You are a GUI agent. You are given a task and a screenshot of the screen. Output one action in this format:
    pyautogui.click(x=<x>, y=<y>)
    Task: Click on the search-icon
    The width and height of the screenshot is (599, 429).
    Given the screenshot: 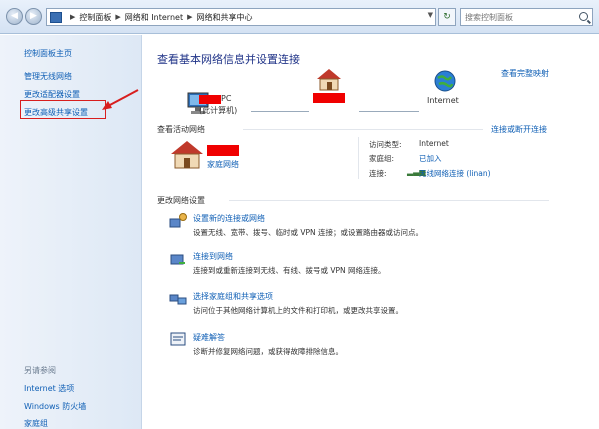 What is the action you would take?
    pyautogui.click(x=583, y=16)
    